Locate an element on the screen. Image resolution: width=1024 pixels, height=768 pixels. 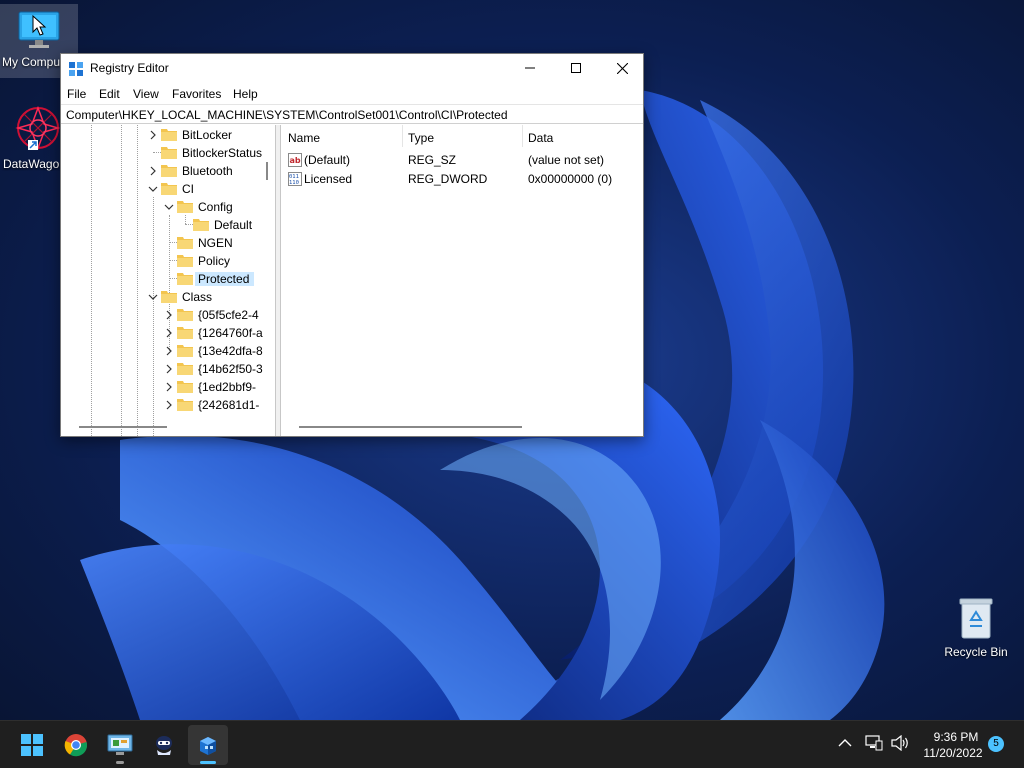
active-indicator is located at coordinates (208, 762).